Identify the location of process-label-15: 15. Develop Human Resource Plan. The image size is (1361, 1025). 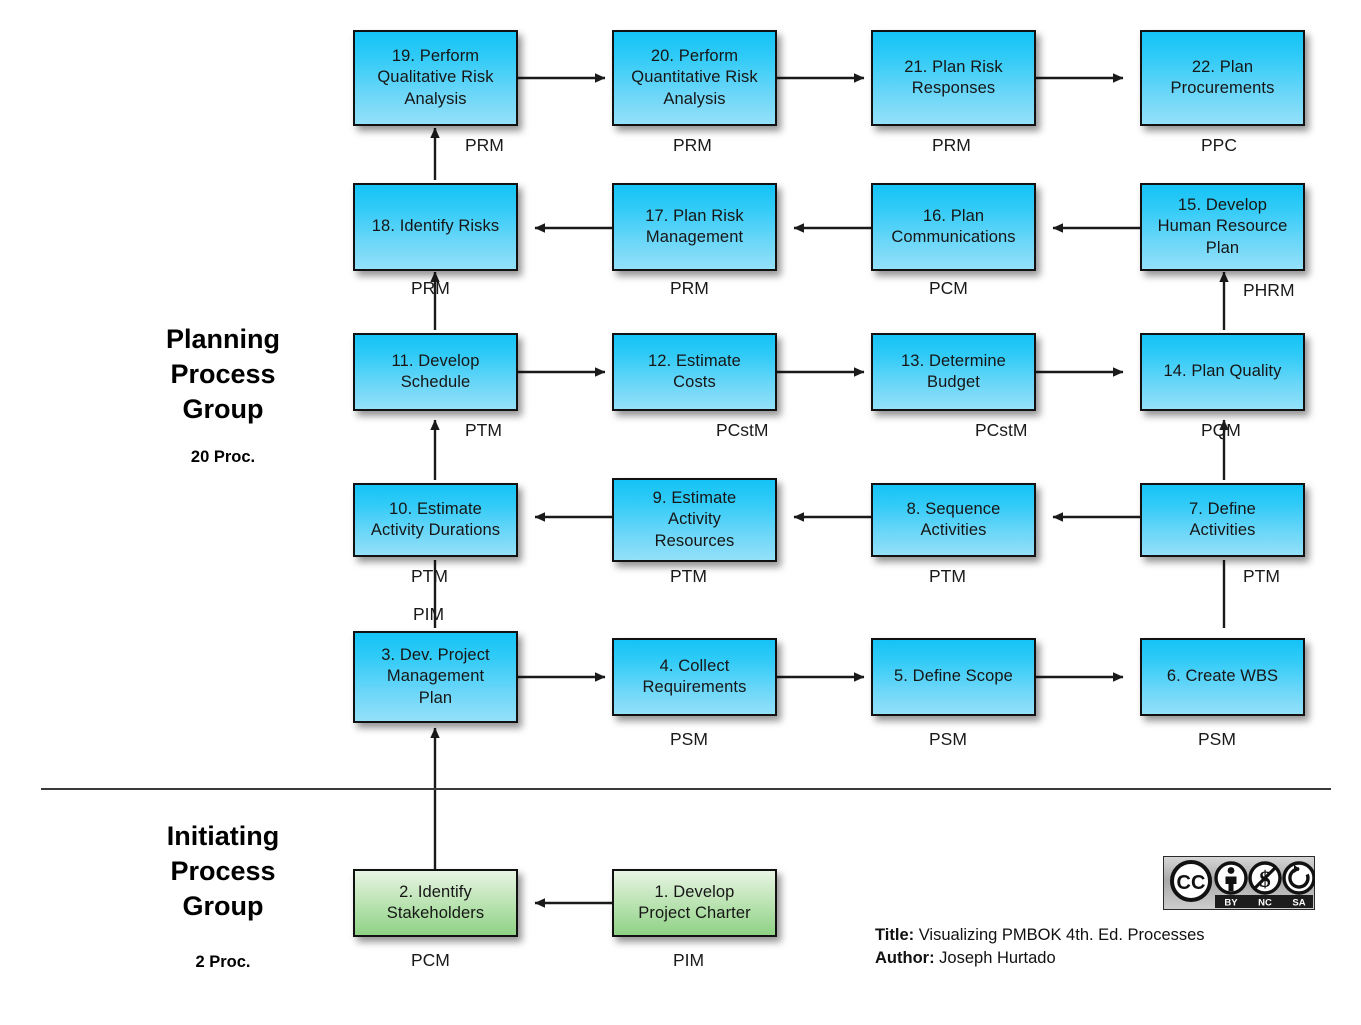
(1222, 226).